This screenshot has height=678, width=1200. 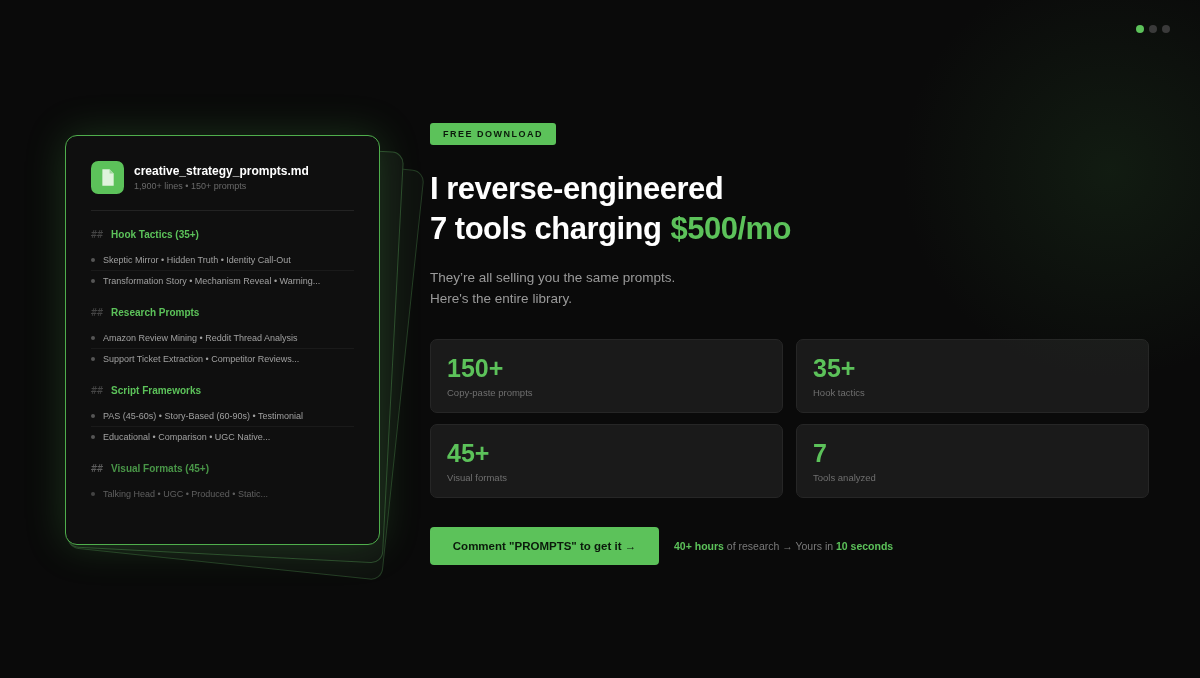 I want to click on prompt-list-item: Amazon Review Mining • Reddit Thread Analysis, so click(x=200, y=338).